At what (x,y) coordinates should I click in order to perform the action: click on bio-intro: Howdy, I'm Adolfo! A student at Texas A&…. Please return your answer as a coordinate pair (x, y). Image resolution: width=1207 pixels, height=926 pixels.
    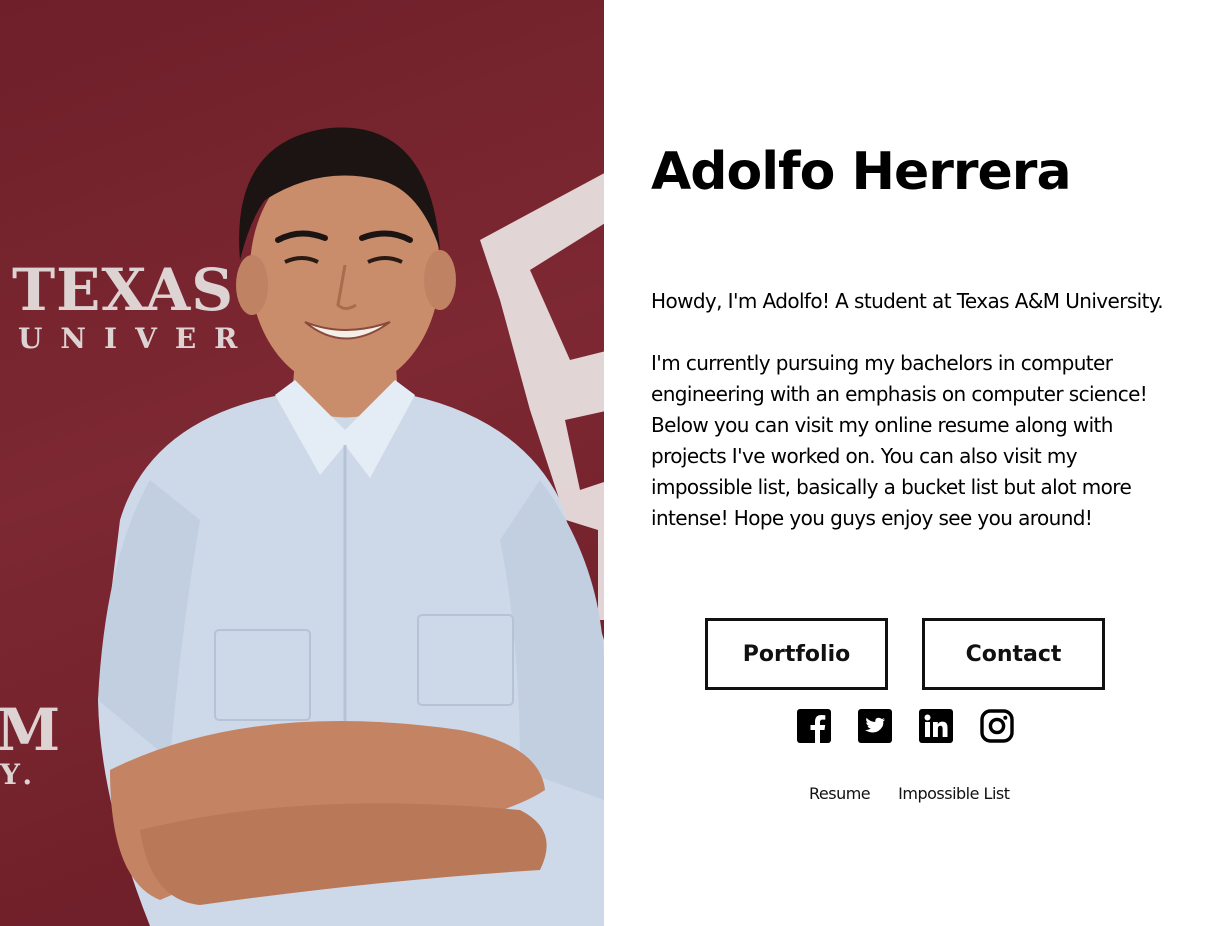
    Looking at the image, I should click on (907, 301).